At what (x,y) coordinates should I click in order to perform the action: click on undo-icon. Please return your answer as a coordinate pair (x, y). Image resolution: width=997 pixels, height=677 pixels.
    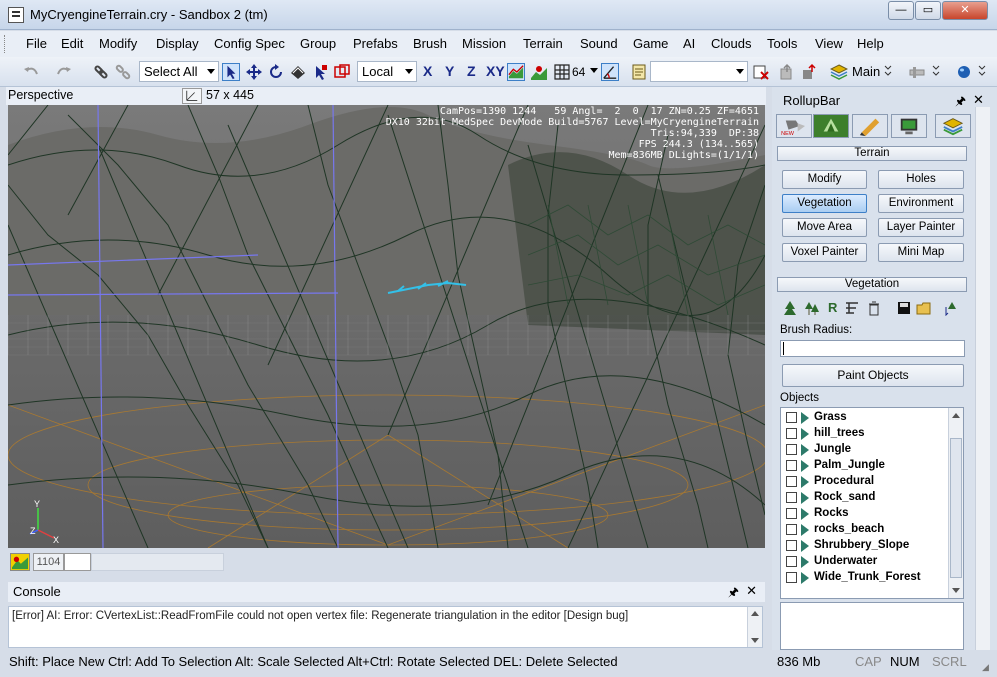
    Looking at the image, I should click on (31, 72).